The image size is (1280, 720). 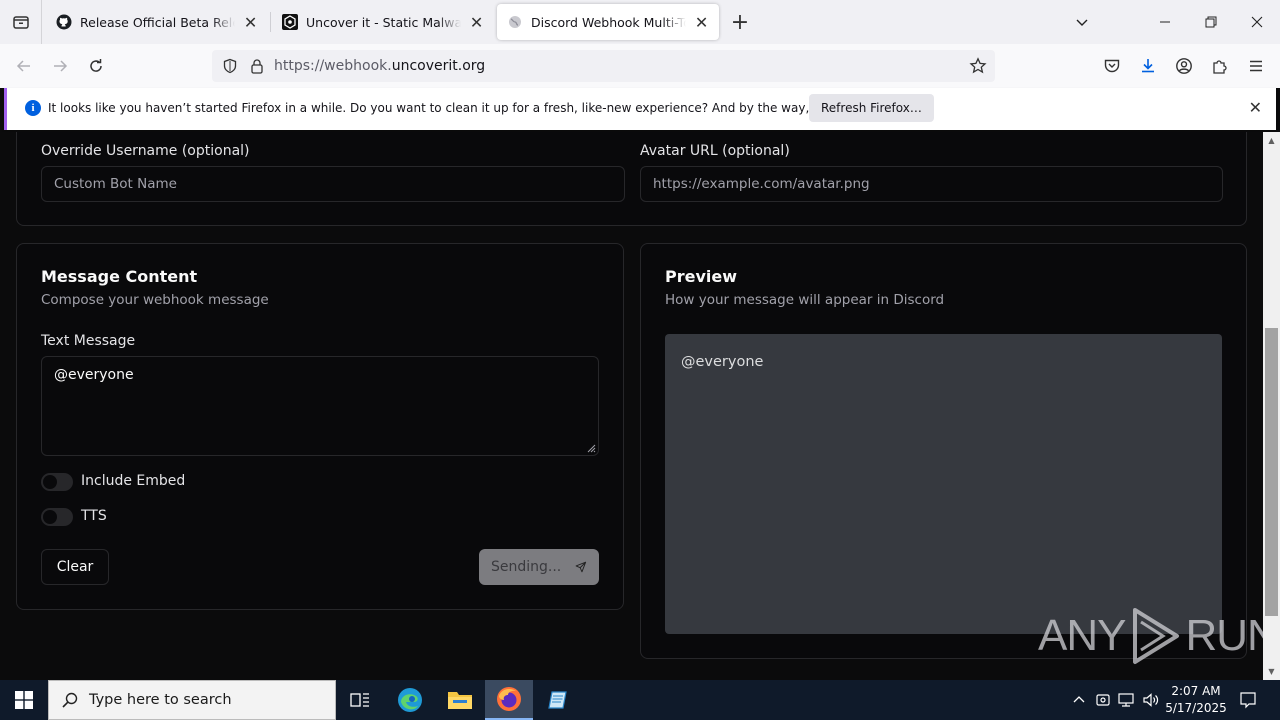 What do you see at coordinates (715, 151) in the screenshot?
I see `avatar-url-label: Avatar URL (optional)` at bounding box center [715, 151].